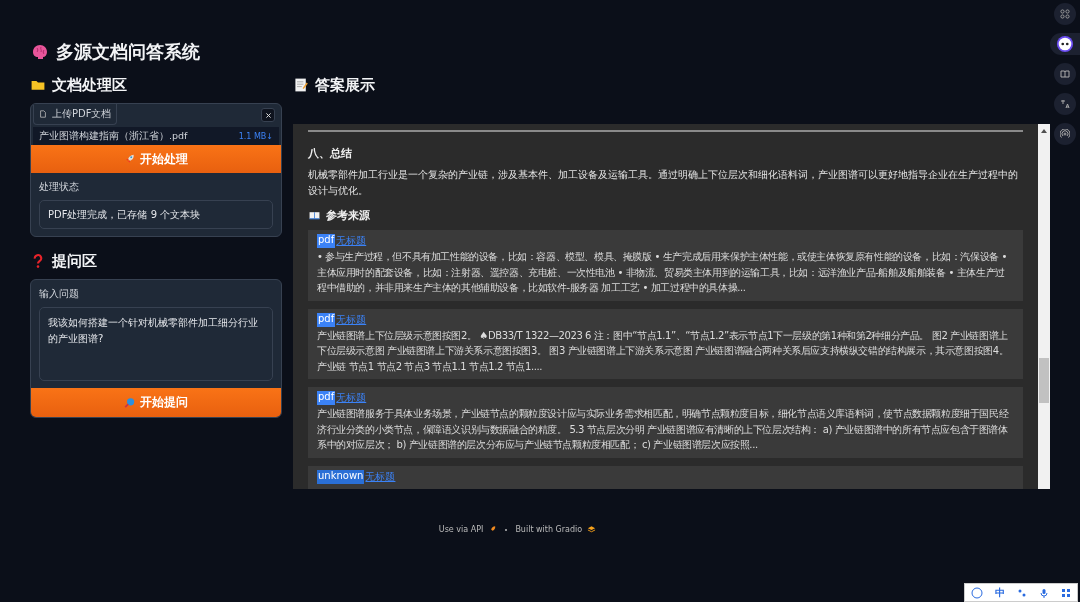 Image resolution: width=1080 pixels, height=602 pixels. Describe the element at coordinates (40, 52) in the screenshot. I see `brain-icon` at that location.